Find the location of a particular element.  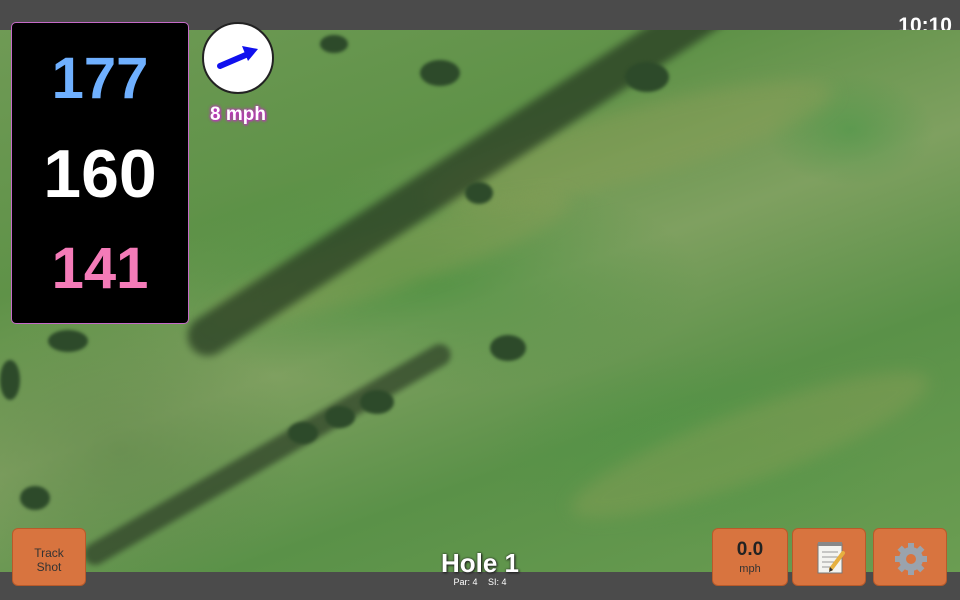

wind-indicator is located at coordinates (238, 58).